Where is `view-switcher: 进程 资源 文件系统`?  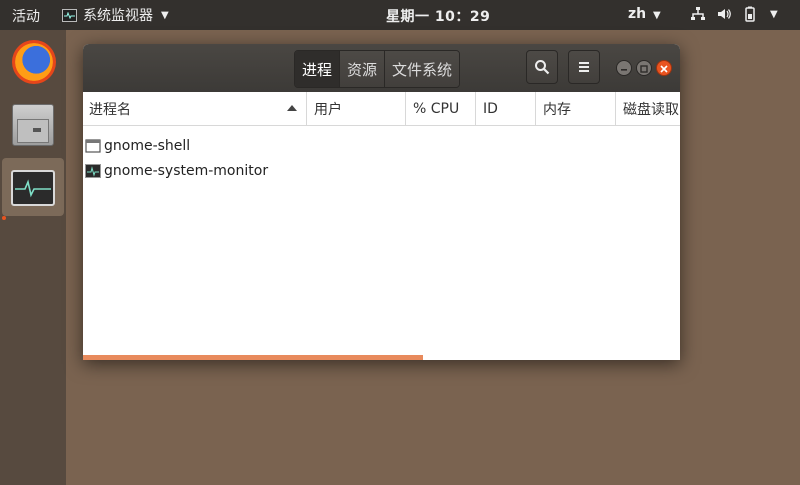 view-switcher: 进程 资源 文件系统 is located at coordinates (377, 69).